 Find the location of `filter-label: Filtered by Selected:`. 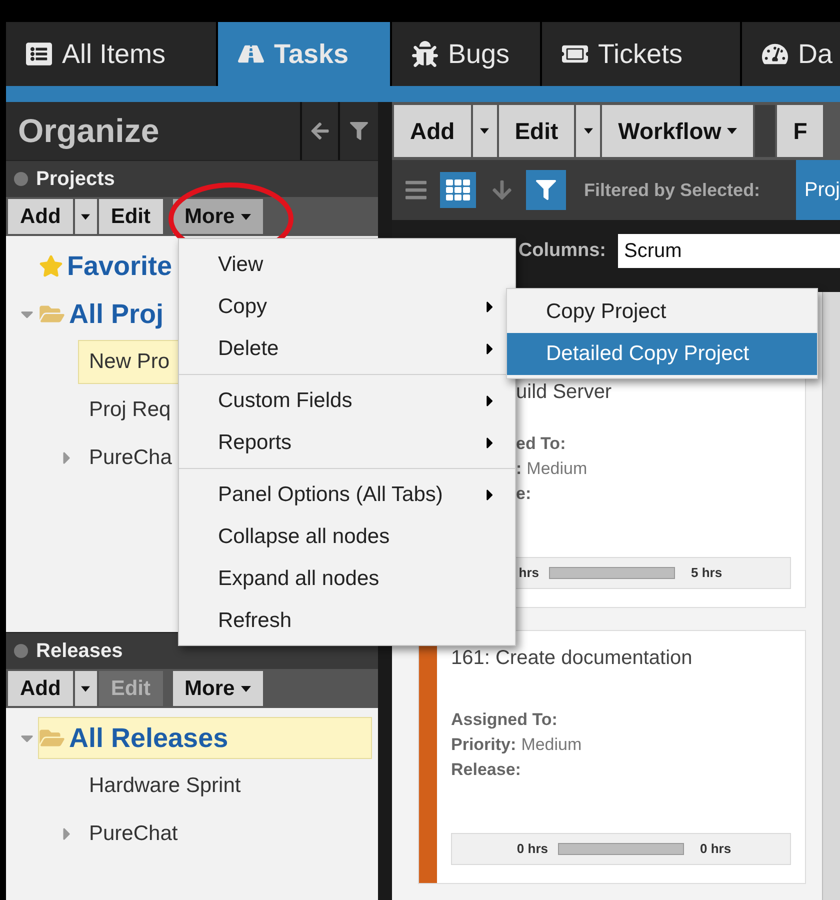

filter-label: Filtered by Selected: is located at coordinates (672, 190).